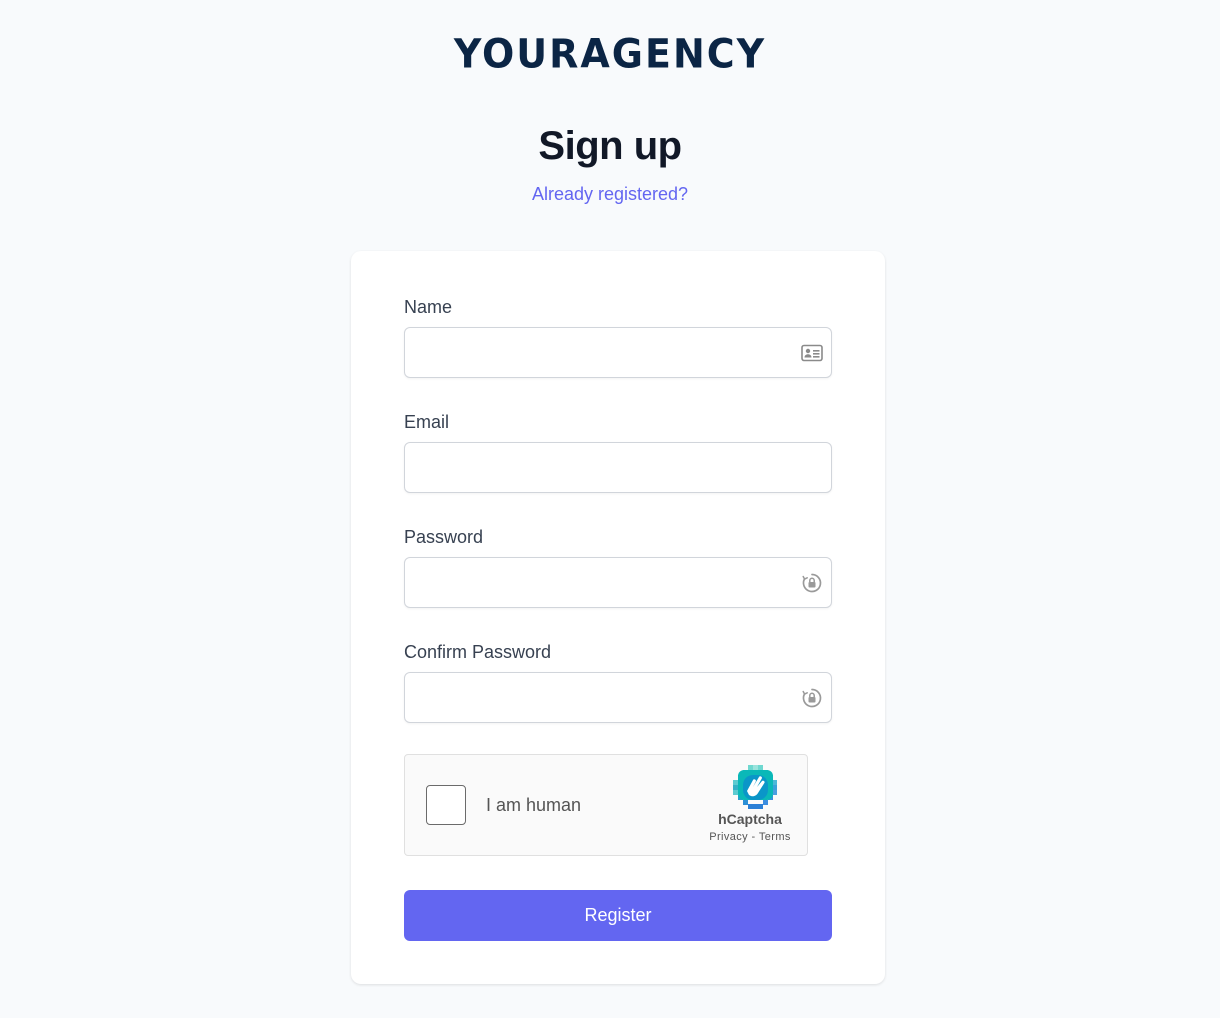 This screenshot has width=1220, height=1018. What do you see at coordinates (606, 805) in the screenshot?
I see `hcaptcha-widget: I am human hCaptcha Privacy - Terms` at bounding box center [606, 805].